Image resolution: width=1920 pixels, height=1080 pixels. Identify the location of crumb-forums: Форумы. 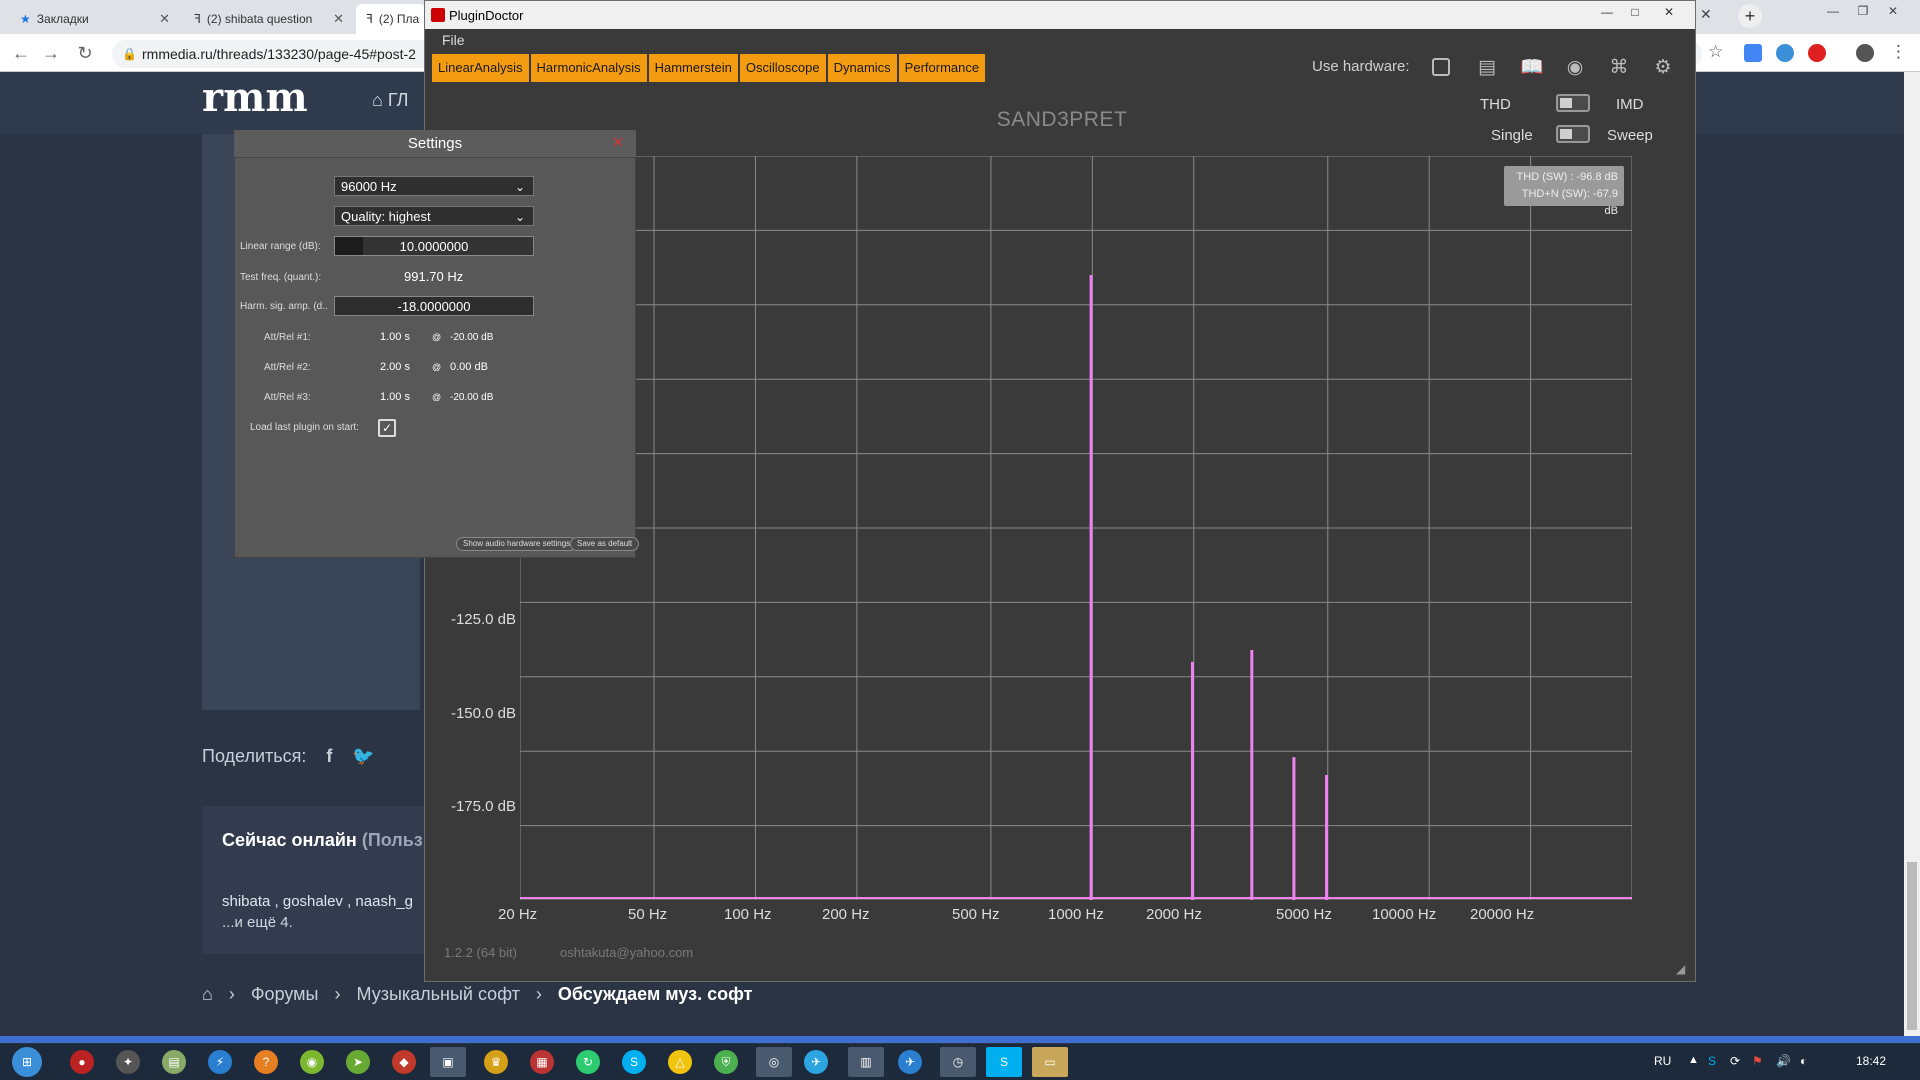
(285, 994).